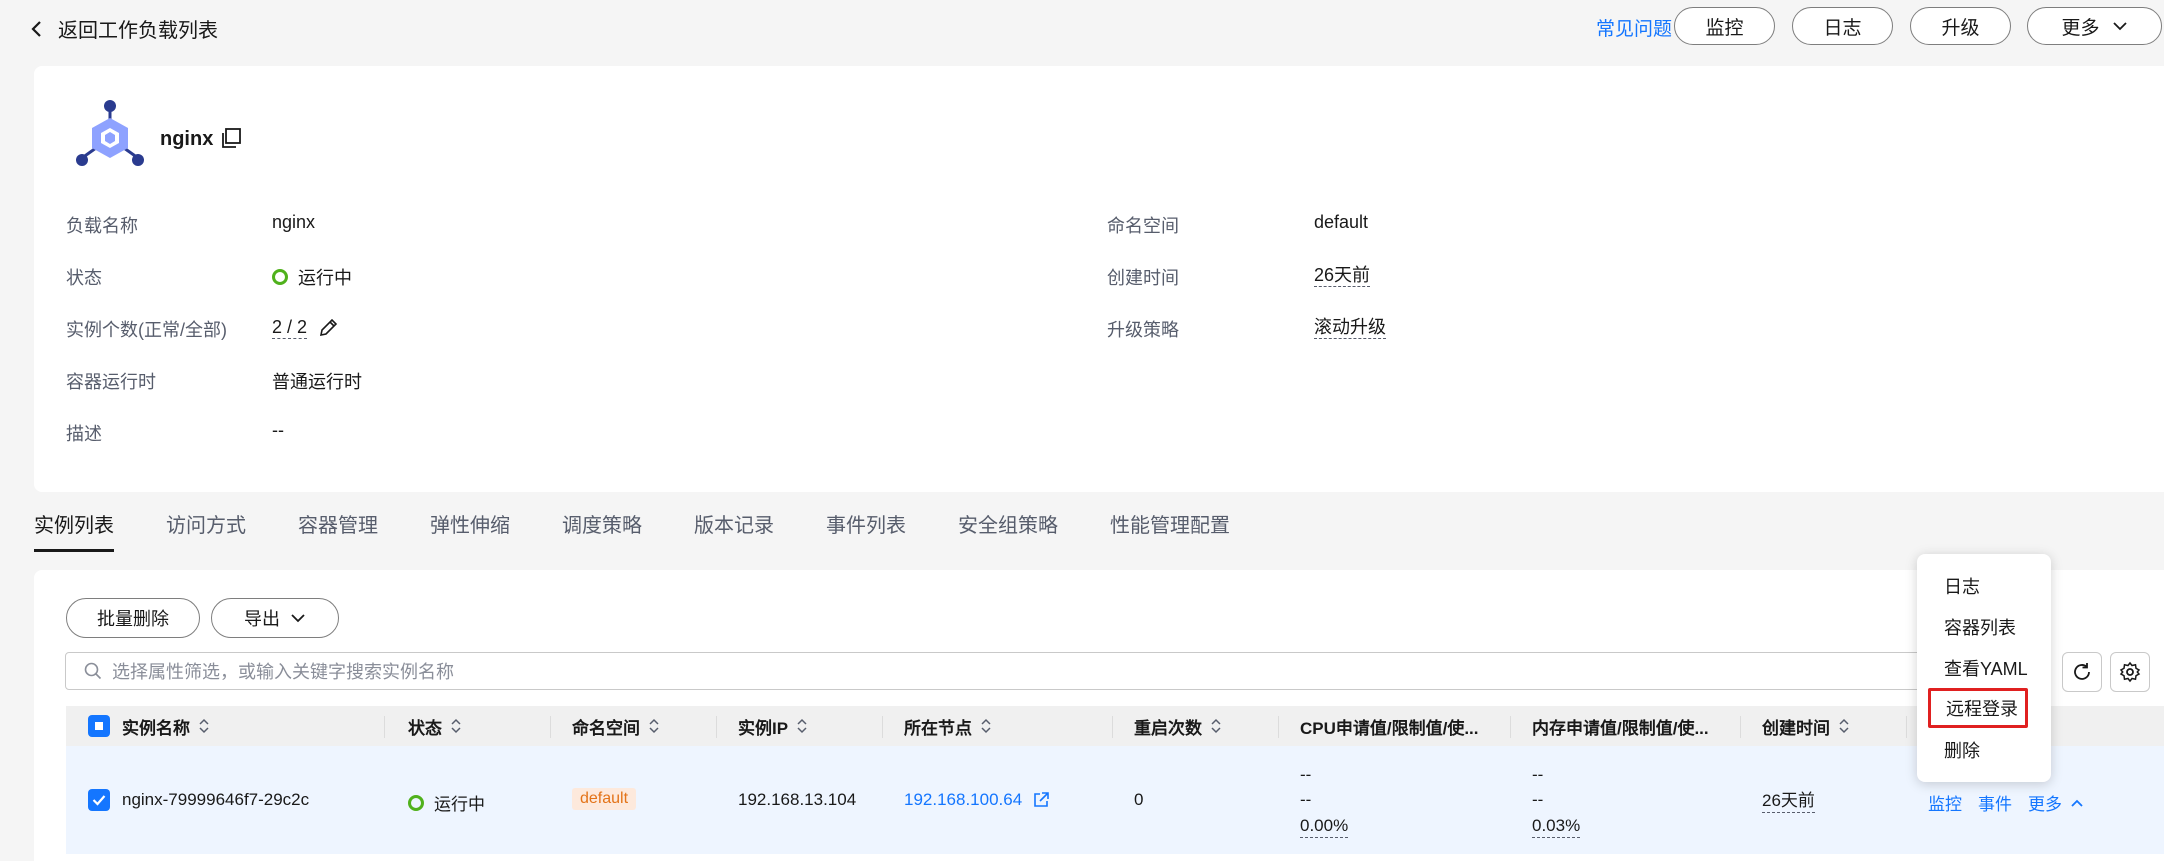 This screenshot has width=2164, height=861. What do you see at coordinates (2045, 804) in the screenshot?
I see `row-more-label: 更多` at bounding box center [2045, 804].